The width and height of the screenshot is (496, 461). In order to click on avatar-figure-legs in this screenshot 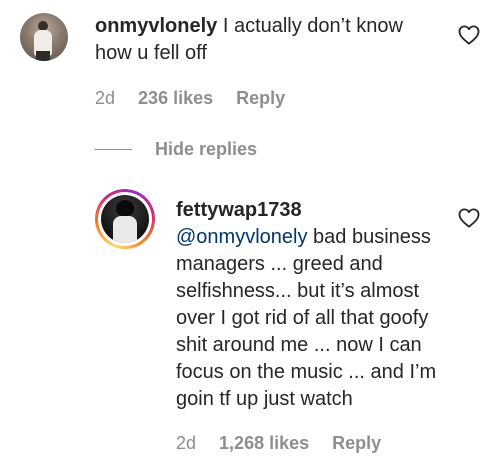, I will do `click(43, 56)`.